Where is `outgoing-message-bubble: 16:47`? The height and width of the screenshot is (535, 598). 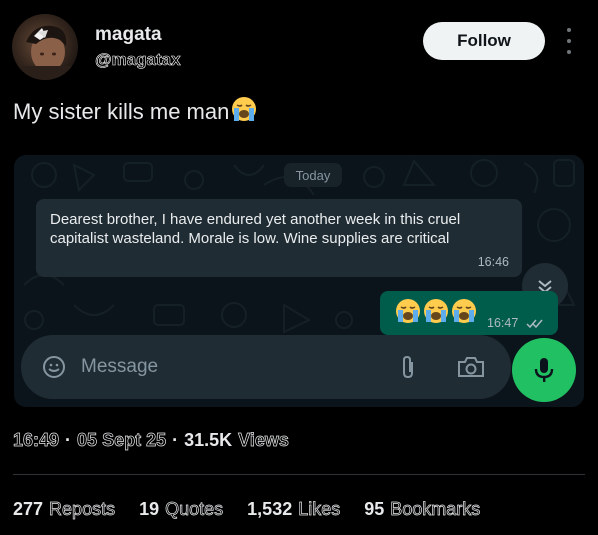
outgoing-message-bubble: 16:47 is located at coordinates (469, 313).